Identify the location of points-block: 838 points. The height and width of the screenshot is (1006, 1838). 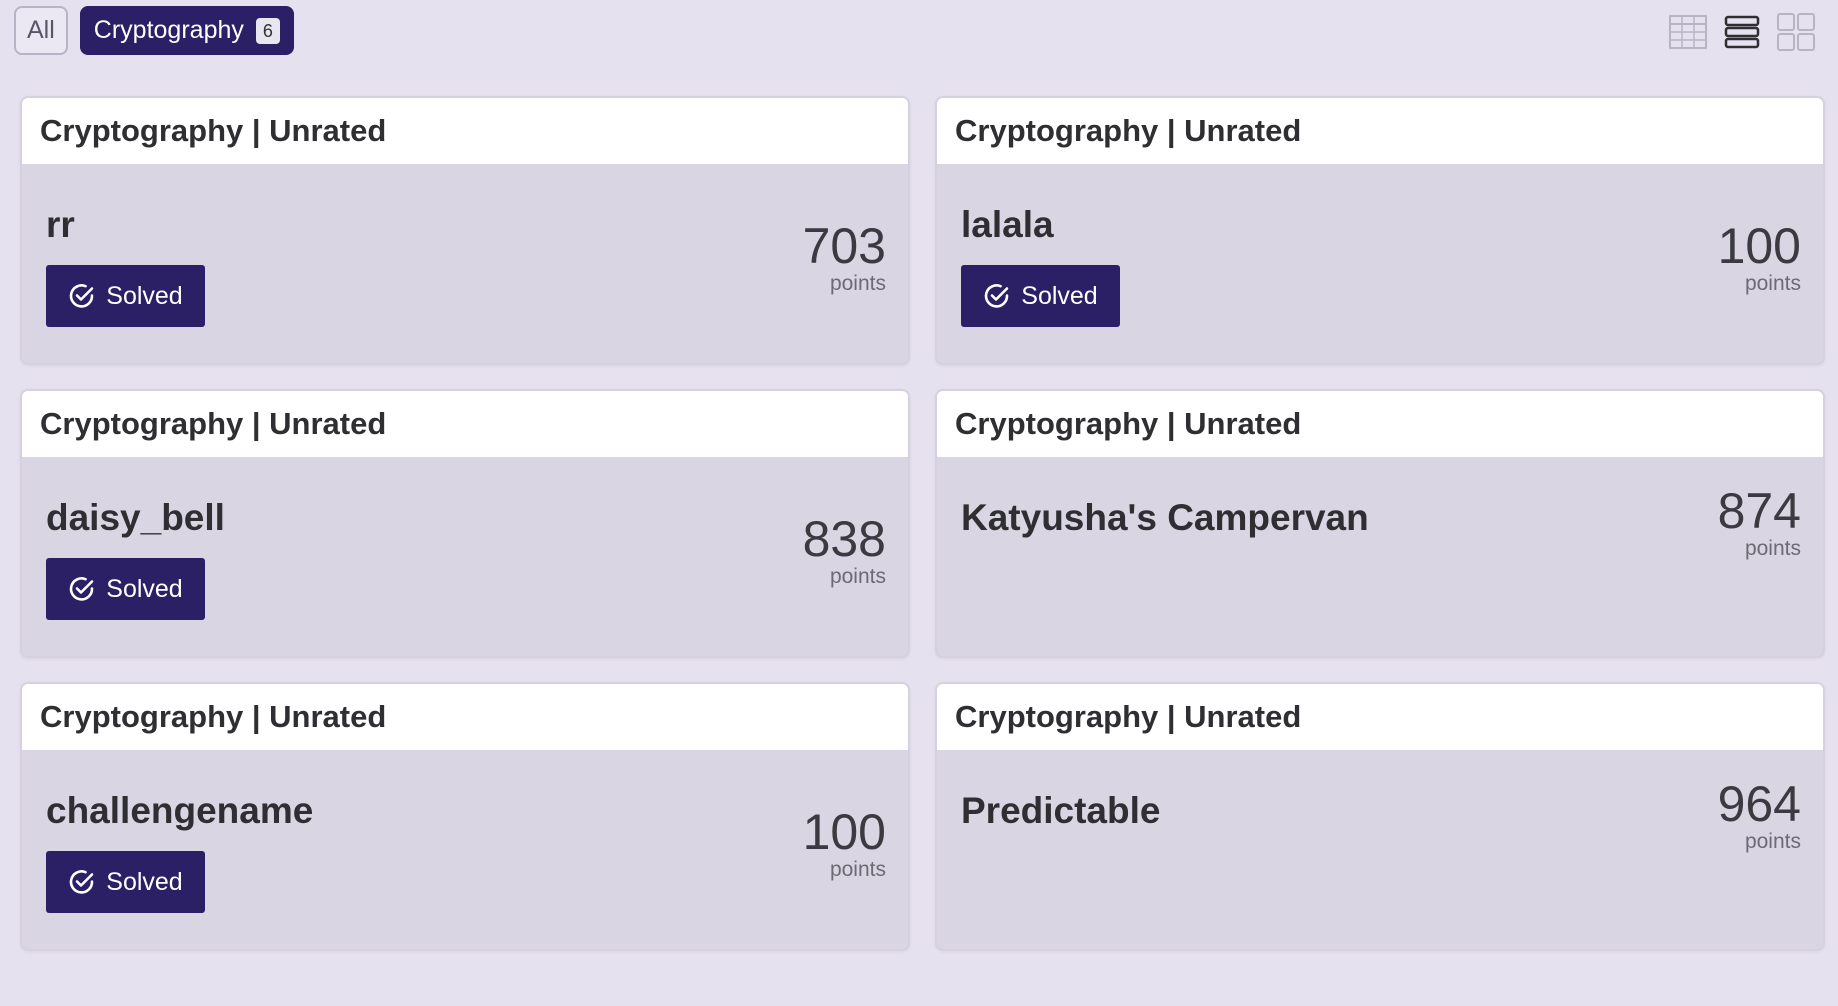
(844, 551).